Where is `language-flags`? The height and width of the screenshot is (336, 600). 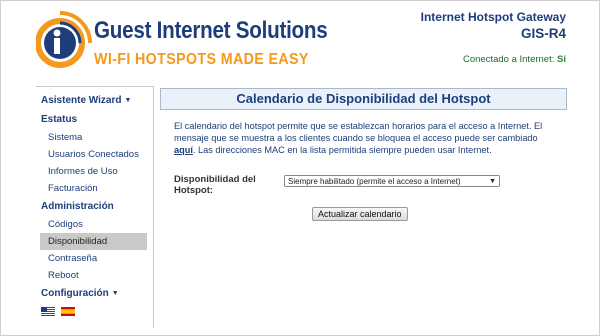
language-flags is located at coordinates (94, 311).